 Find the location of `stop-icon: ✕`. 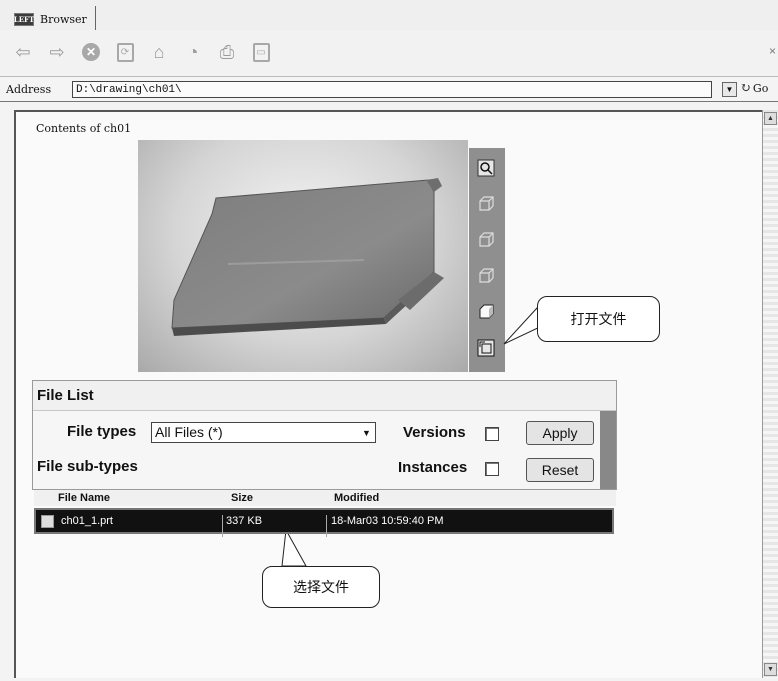

stop-icon: ✕ is located at coordinates (91, 52).